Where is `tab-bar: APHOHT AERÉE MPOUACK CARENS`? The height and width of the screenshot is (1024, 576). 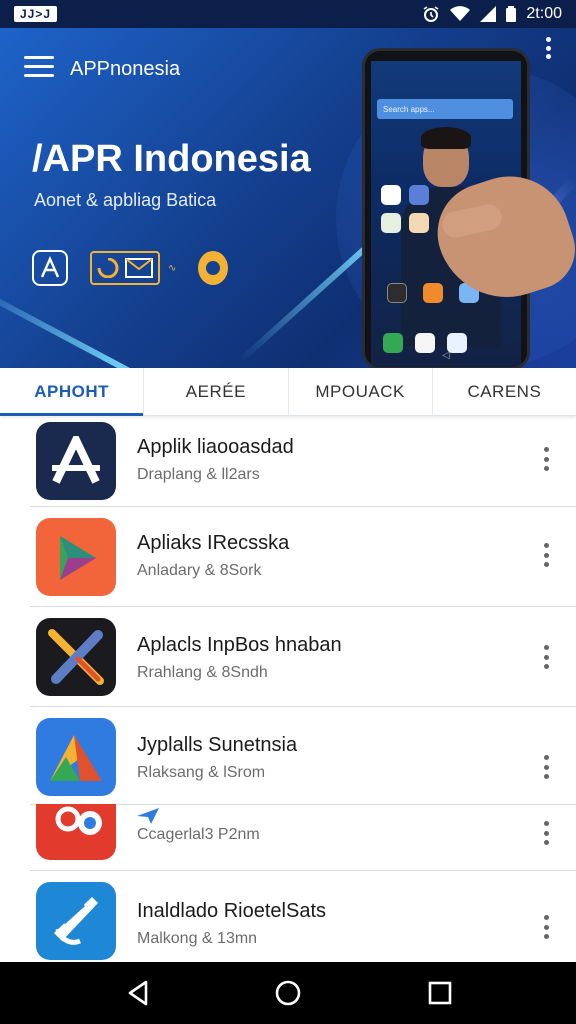 tab-bar: APHOHT AERÉE MPOUACK CARENS is located at coordinates (288, 392).